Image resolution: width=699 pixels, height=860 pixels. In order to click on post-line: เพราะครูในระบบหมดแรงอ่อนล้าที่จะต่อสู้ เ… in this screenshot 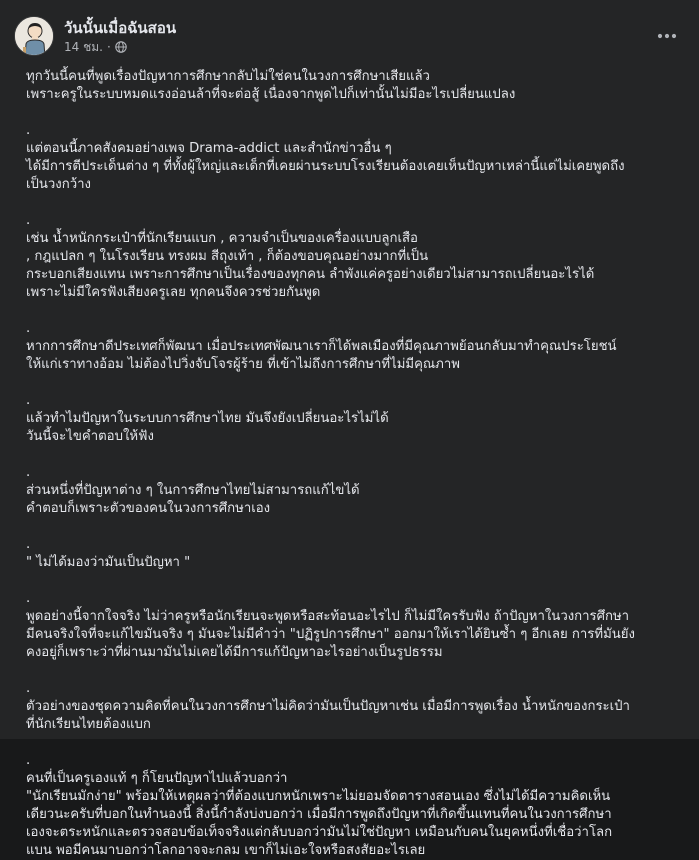, I will do `click(271, 94)`.